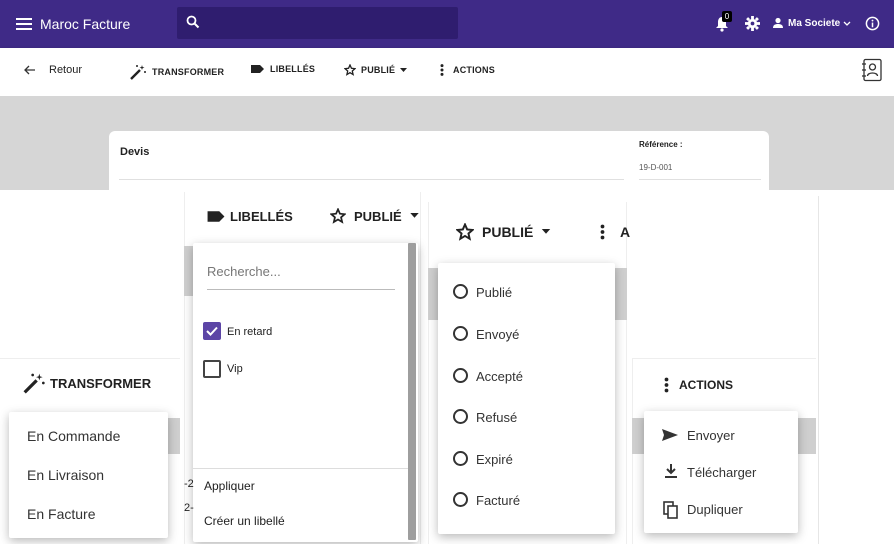 This screenshot has width=894, height=544. What do you see at coordinates (85, 24) in the screenshot?
I see `app-title: Maroc Facture` at bounding box center [85, 24].